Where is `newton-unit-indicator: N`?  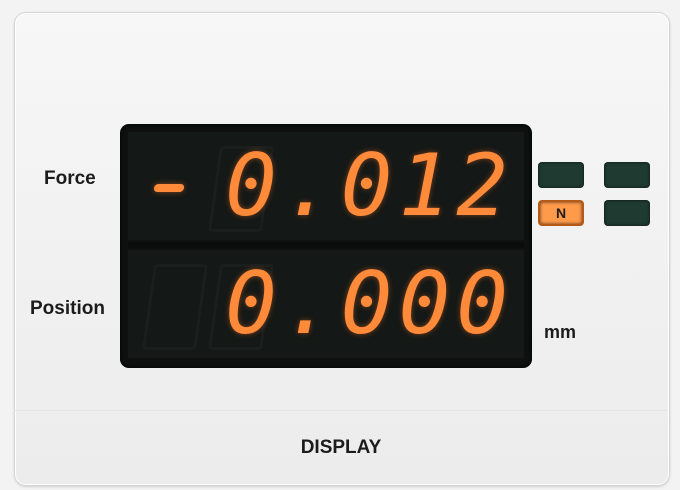 newton-unit-indicator: N is located at coordinates (561, 213).